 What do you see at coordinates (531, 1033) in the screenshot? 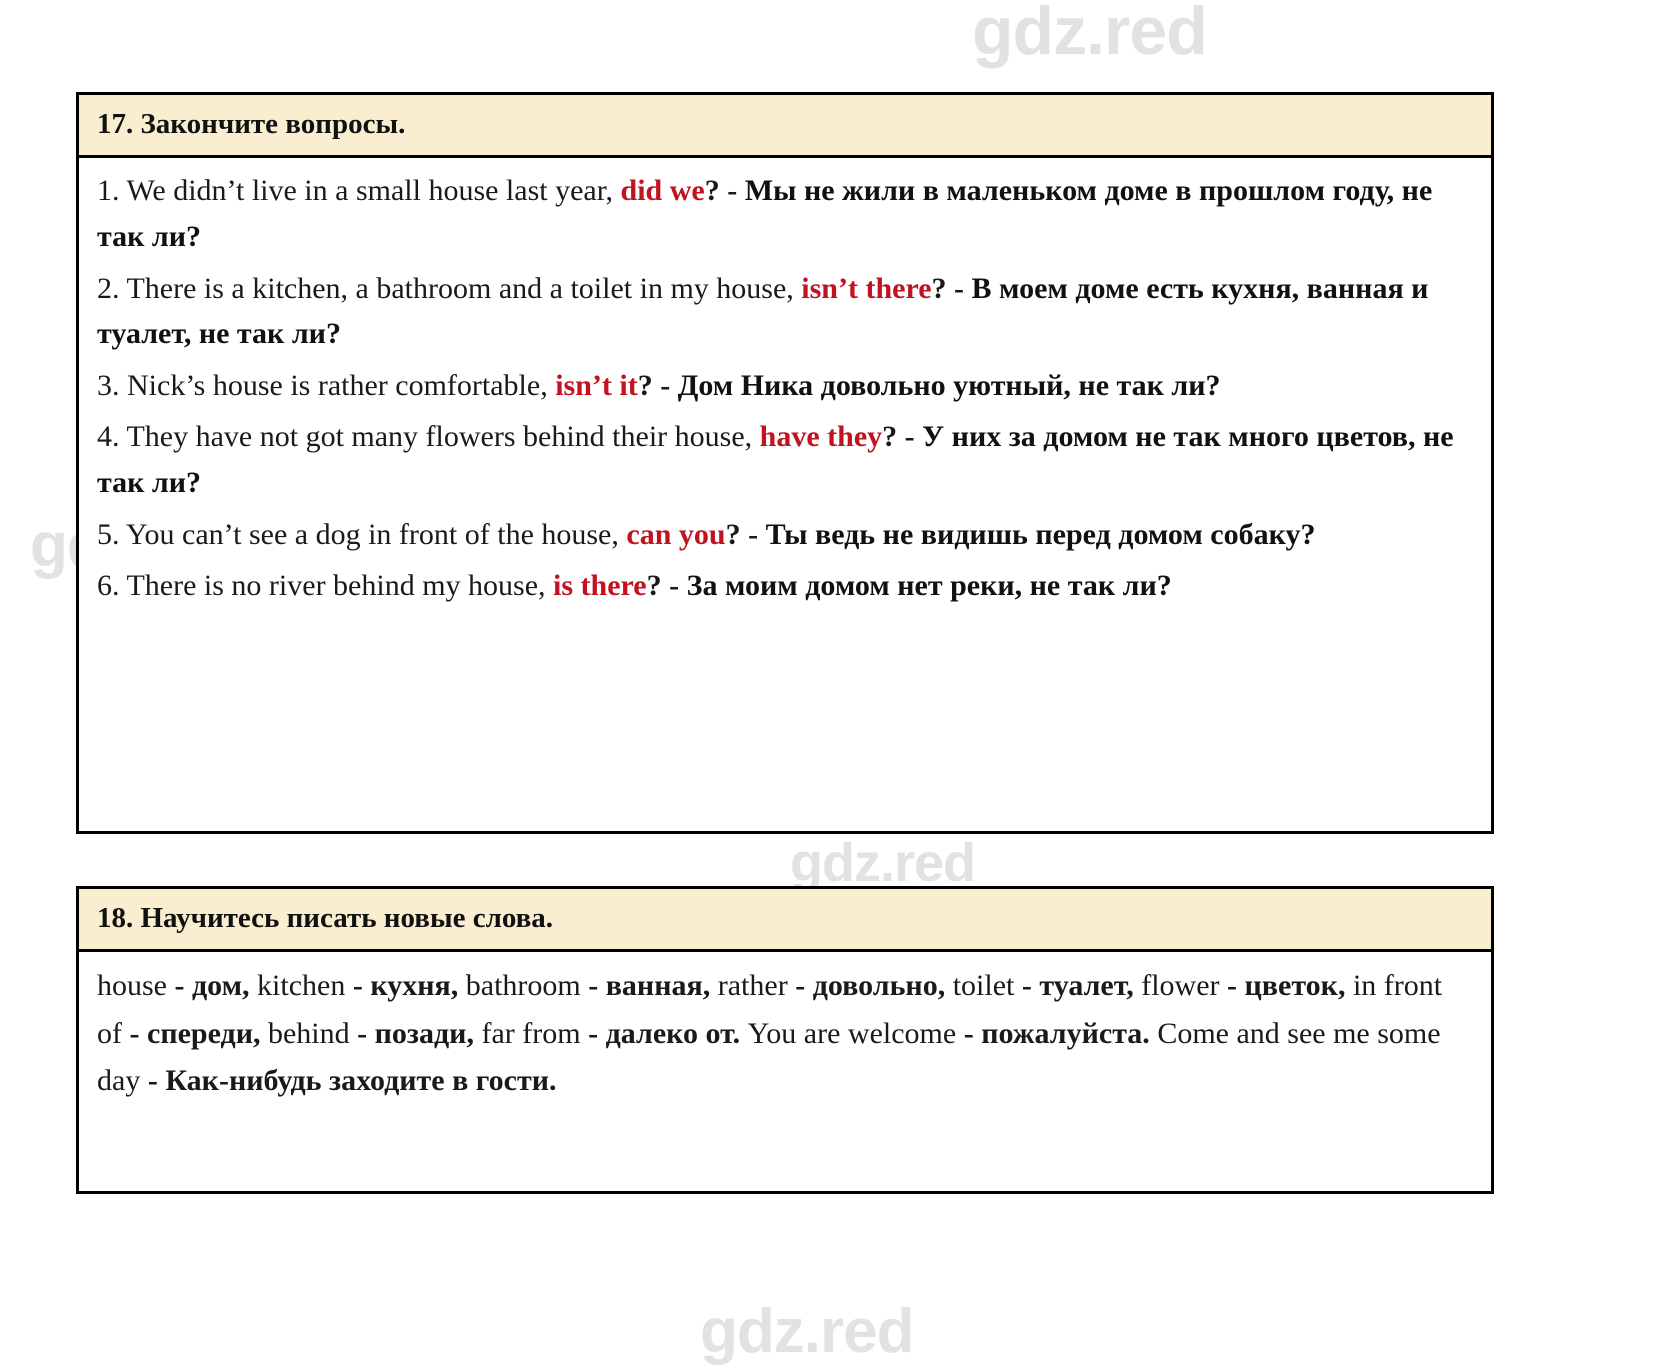
I see `vocab-term-en: far from` at bounding box center [531, 1033].